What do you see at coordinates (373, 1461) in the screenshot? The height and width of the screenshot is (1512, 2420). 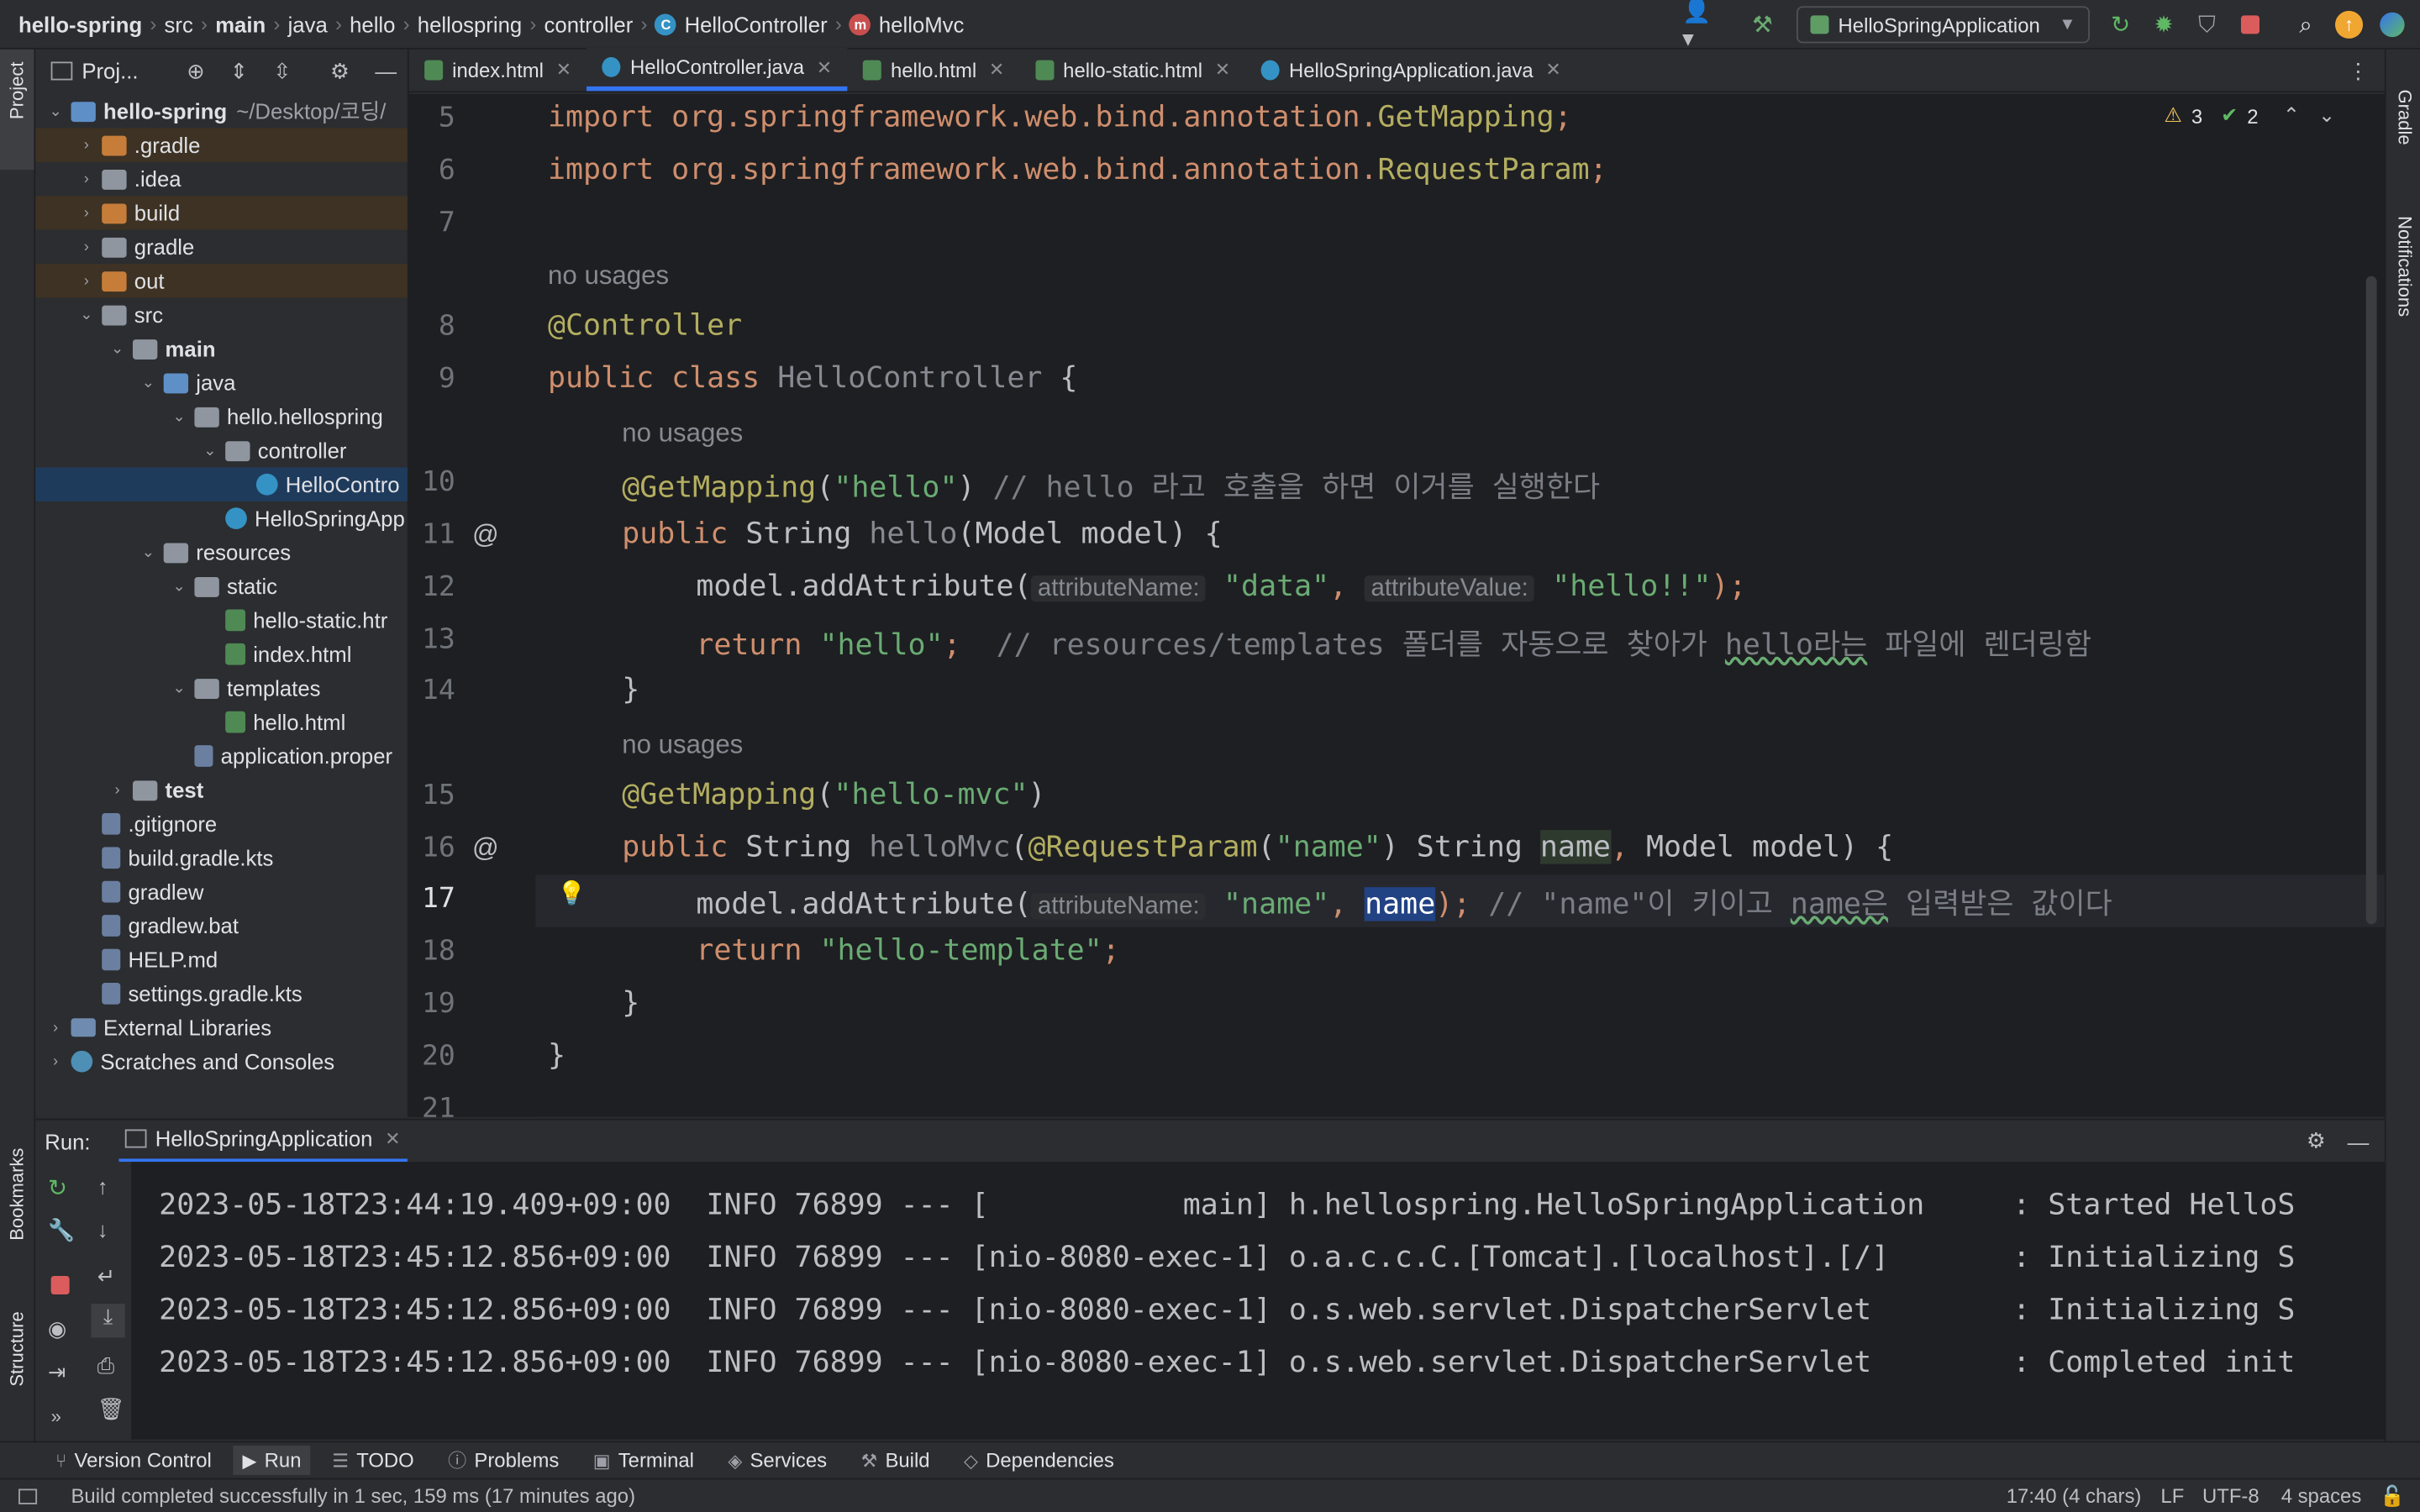 I see `tool-todo: ☰ TODO` at bounding box center [373, 1461].